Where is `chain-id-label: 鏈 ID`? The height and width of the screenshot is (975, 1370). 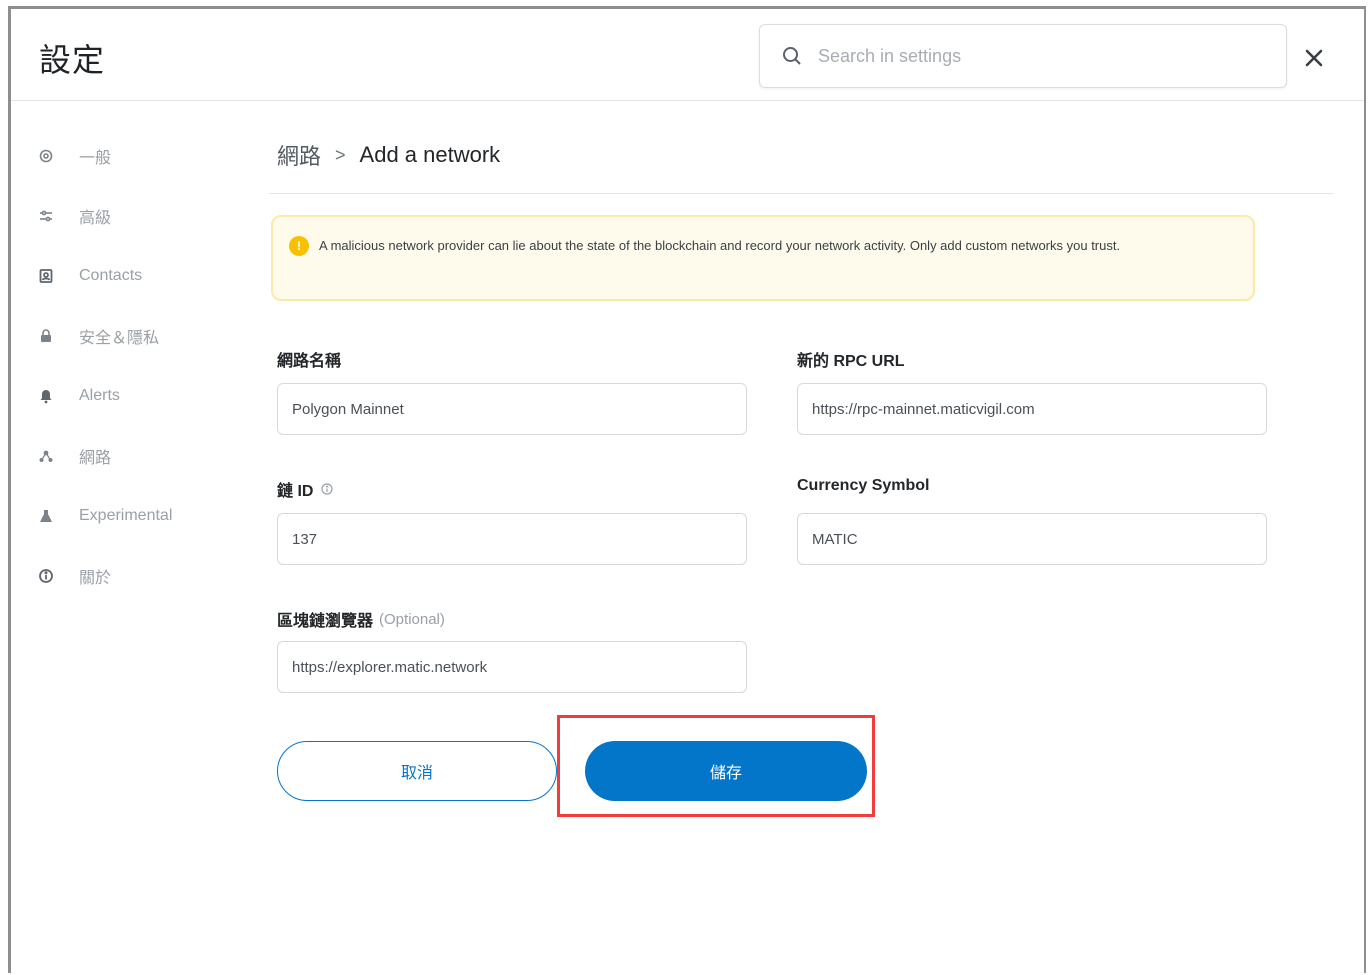
chain-id-label: 鏈 ID is located at coordinates (305, 489).